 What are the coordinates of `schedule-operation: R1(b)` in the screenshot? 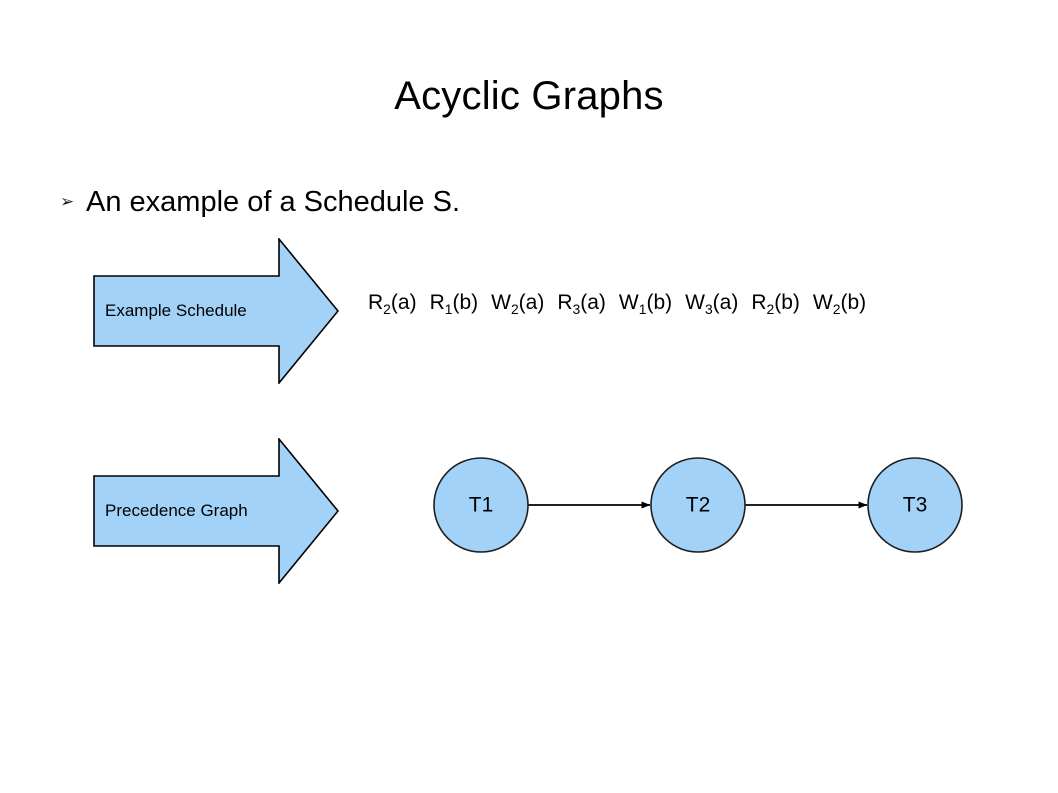 It's located at (454, 304).